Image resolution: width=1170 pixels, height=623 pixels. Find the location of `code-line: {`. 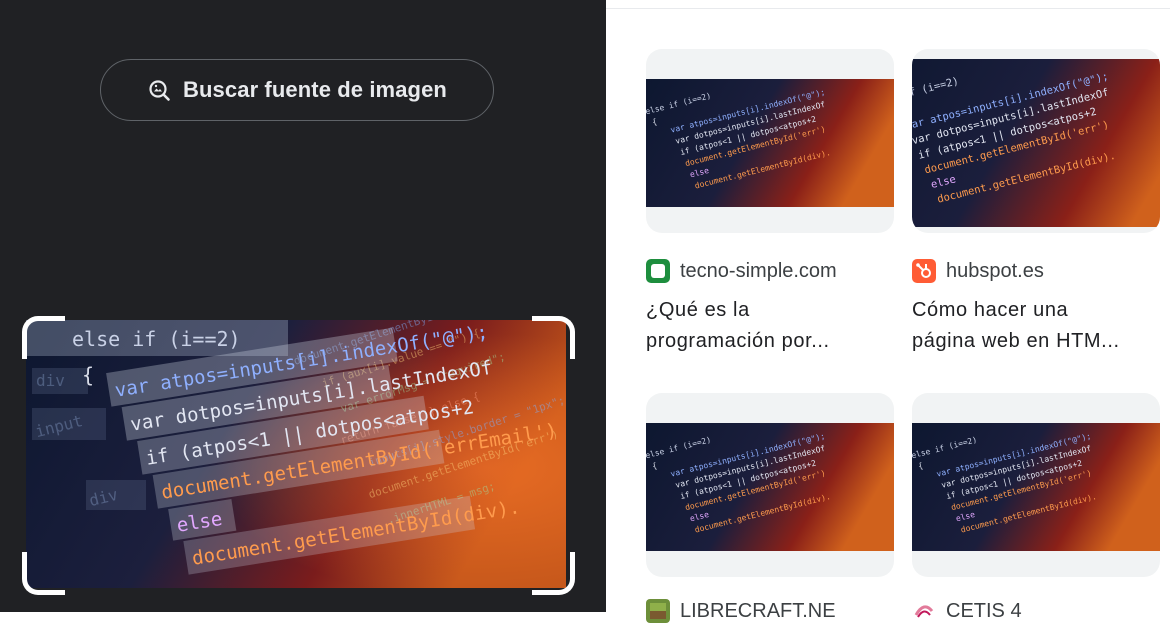

code-line: { is located at coordinates (88, 375).